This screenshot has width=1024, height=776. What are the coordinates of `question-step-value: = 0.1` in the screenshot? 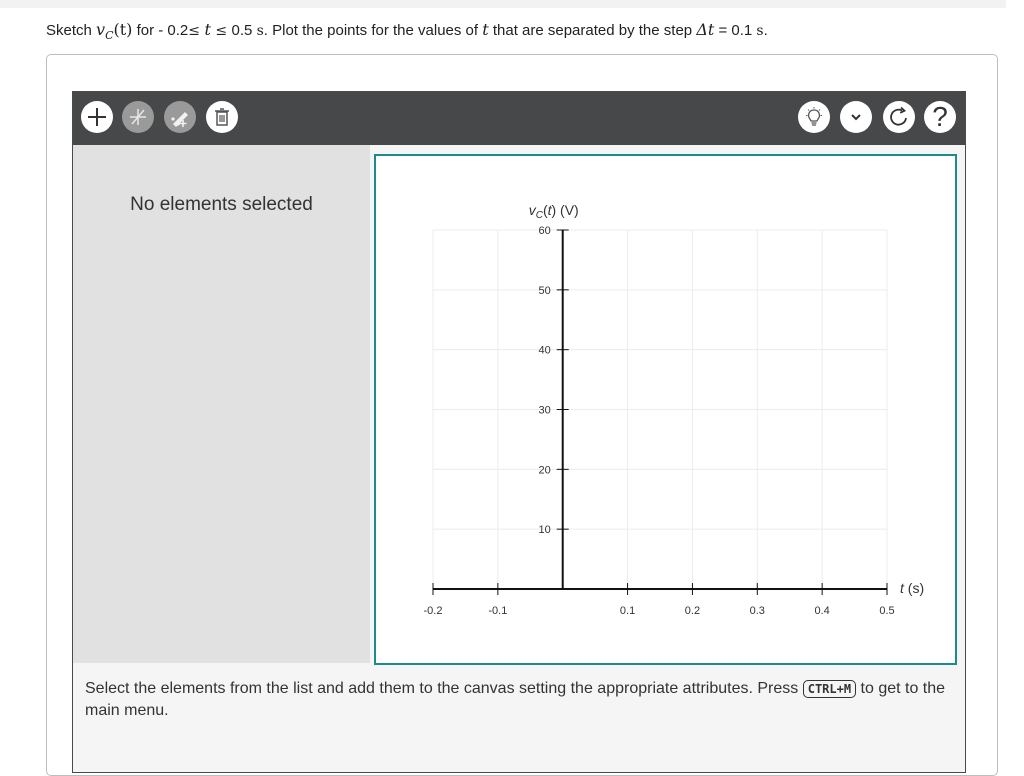 It's located at (735, 30).